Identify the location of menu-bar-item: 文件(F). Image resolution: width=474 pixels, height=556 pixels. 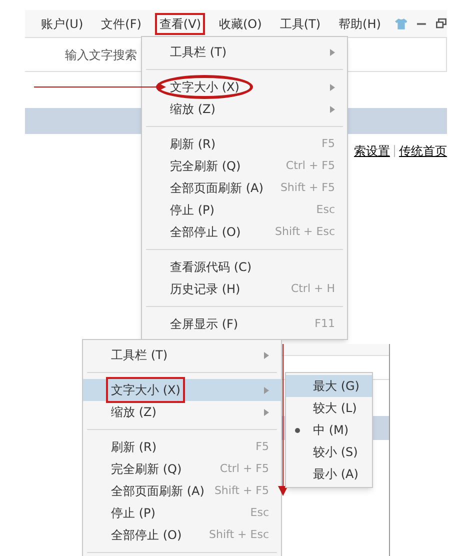
(121, 23).